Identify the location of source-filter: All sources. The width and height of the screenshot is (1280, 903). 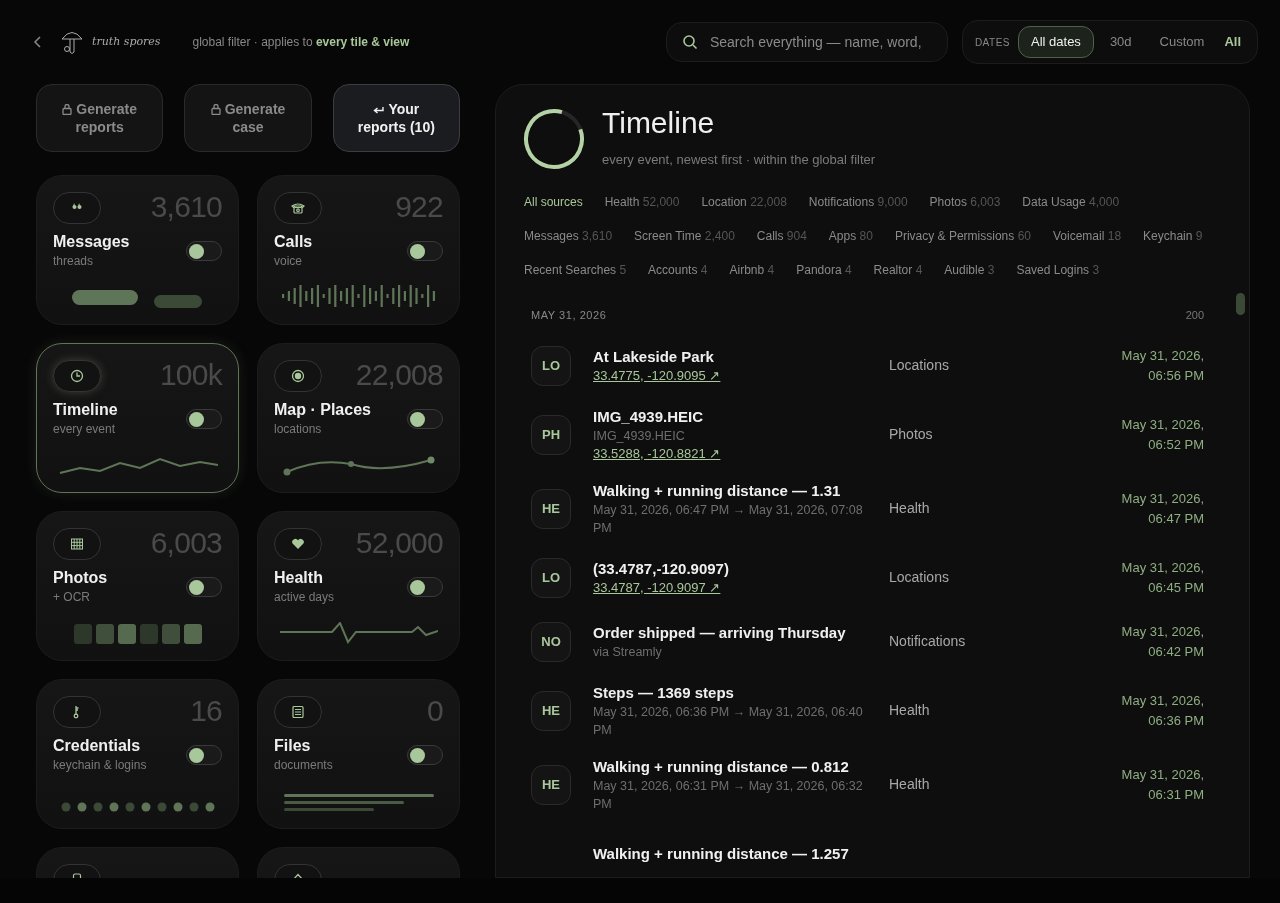
(553, 202).